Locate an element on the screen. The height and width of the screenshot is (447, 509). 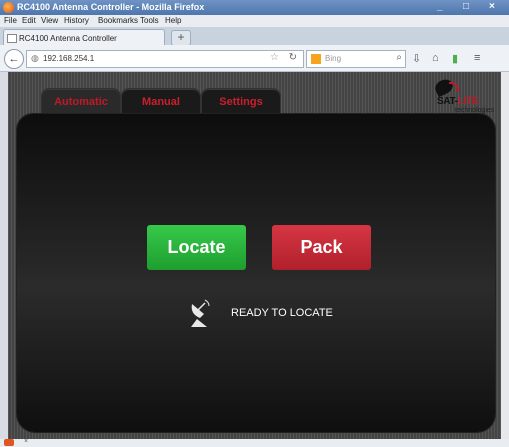
navigation-bar: ← ◍ 192.168.254.1 ☆ ↻ Bing ⌕ ⇩ ⌂ ▮ ≡ is located at coordinates (254, 58).